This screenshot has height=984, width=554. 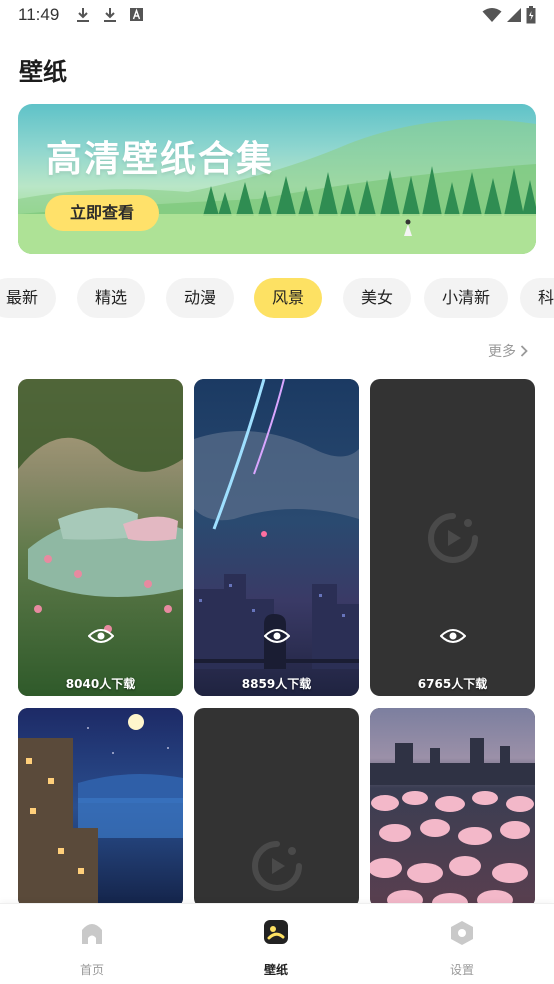 I want to click on signal-icon, so click(x=514, y=15).